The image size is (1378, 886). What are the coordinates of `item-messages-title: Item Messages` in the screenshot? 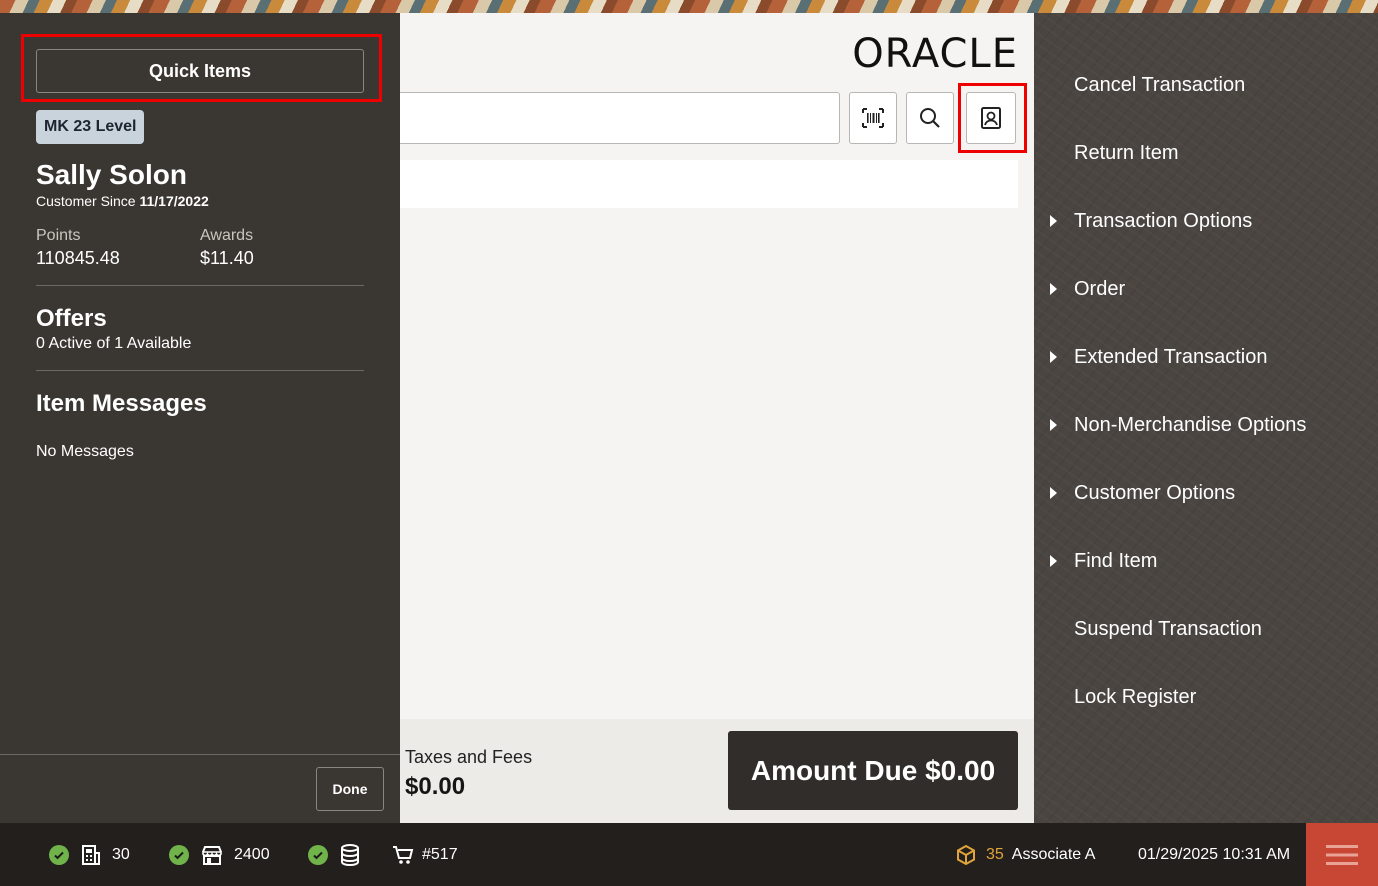 It's located at (121, 403).